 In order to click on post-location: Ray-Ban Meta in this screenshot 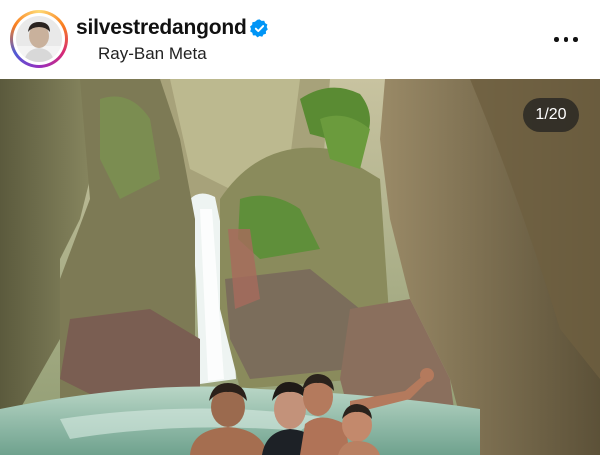, I will do `click(152, 54)`.